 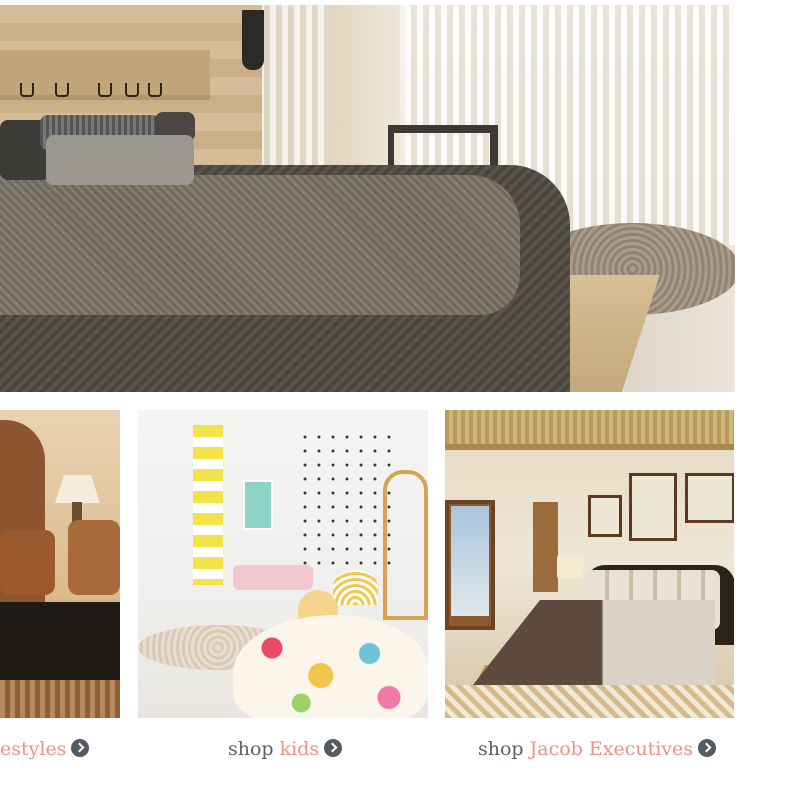 I want to click on shop-lifestyles-link: estyles, so click(x=45, y=749).